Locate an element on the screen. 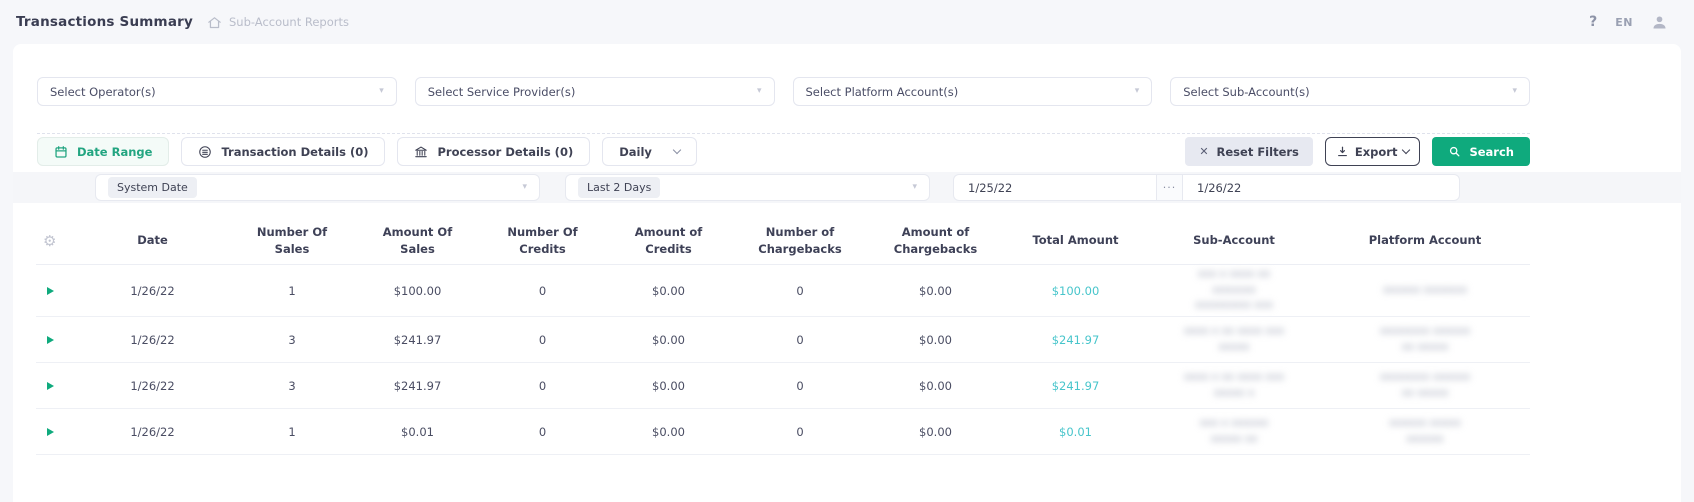 The width and height of the screenshot is (1694, 502). platform-account-select: Select Platform Account(s) ▾ is located at coordinates (972, 91).